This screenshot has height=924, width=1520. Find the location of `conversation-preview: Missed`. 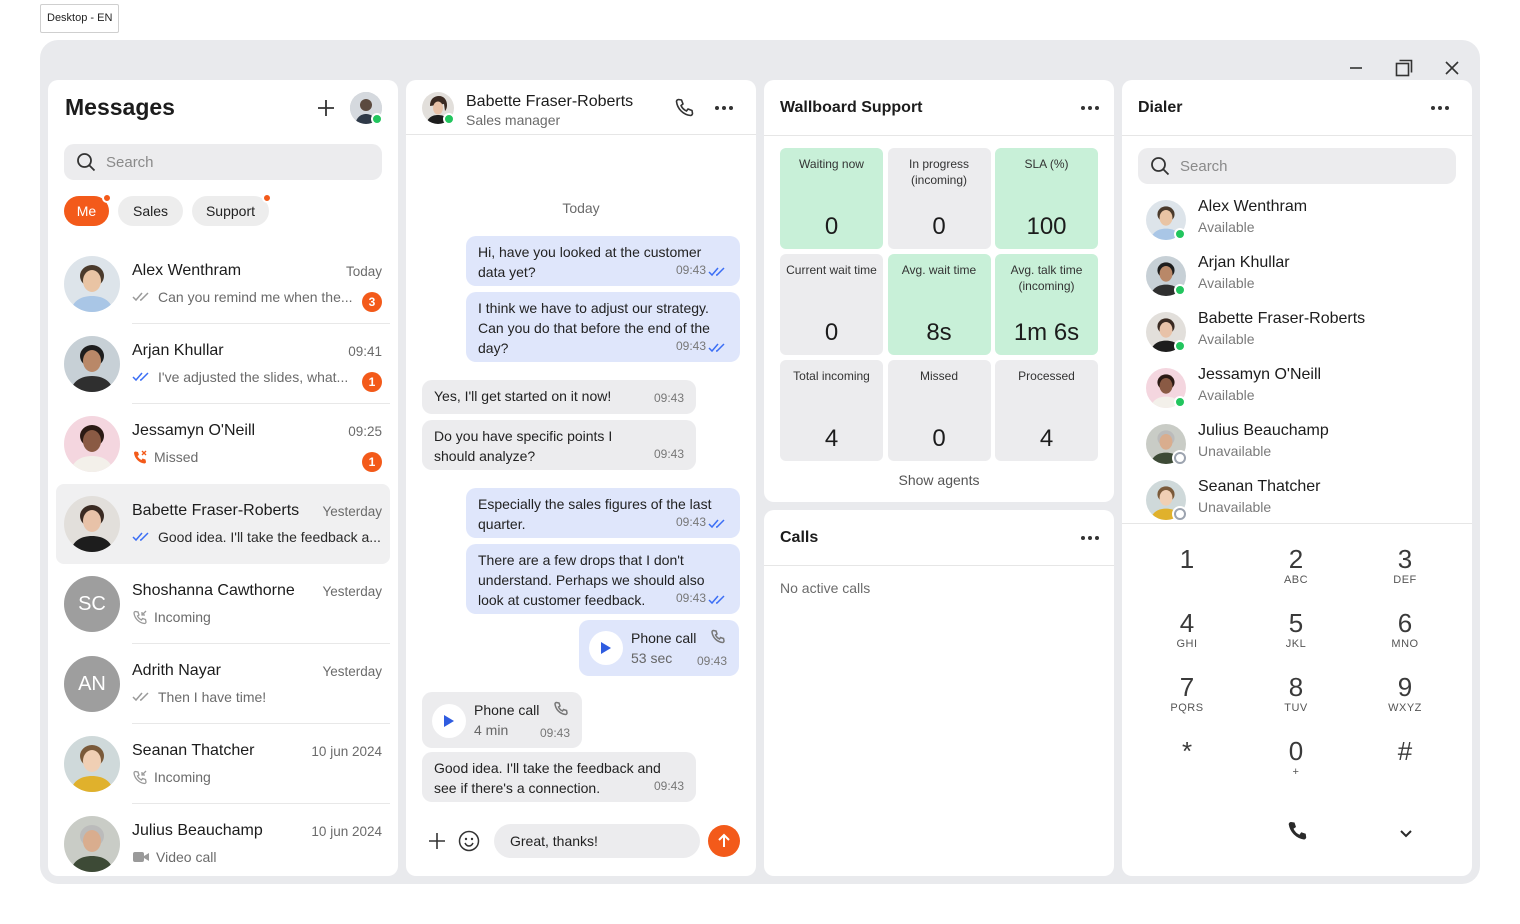

conversation-preview: Missed is located at coordinates (245, 457).